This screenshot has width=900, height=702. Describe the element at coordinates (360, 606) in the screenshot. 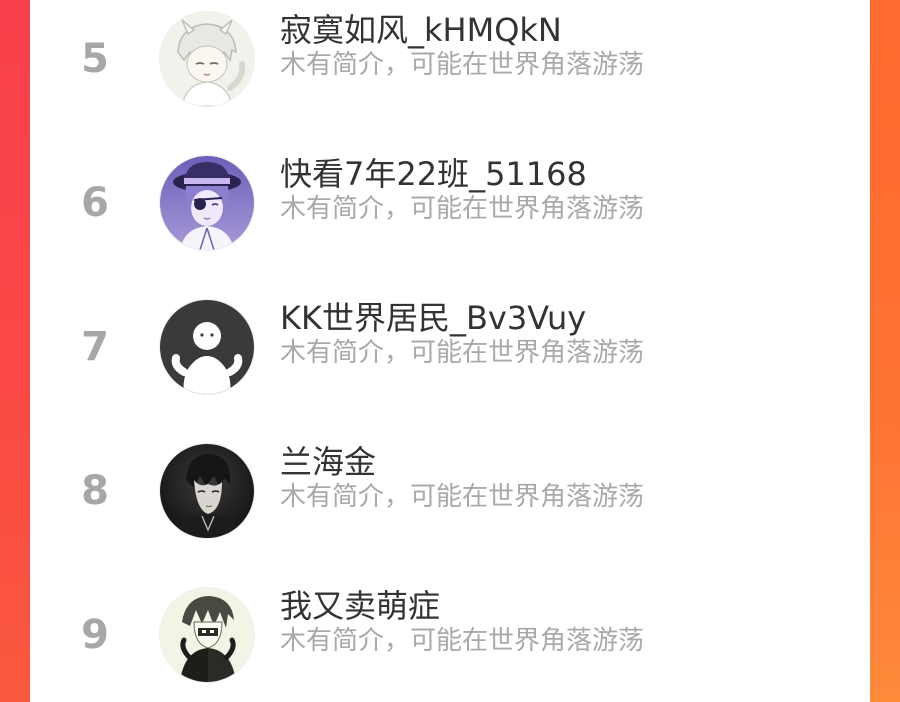

I see `user-name: 我又卖萌症` at that location.